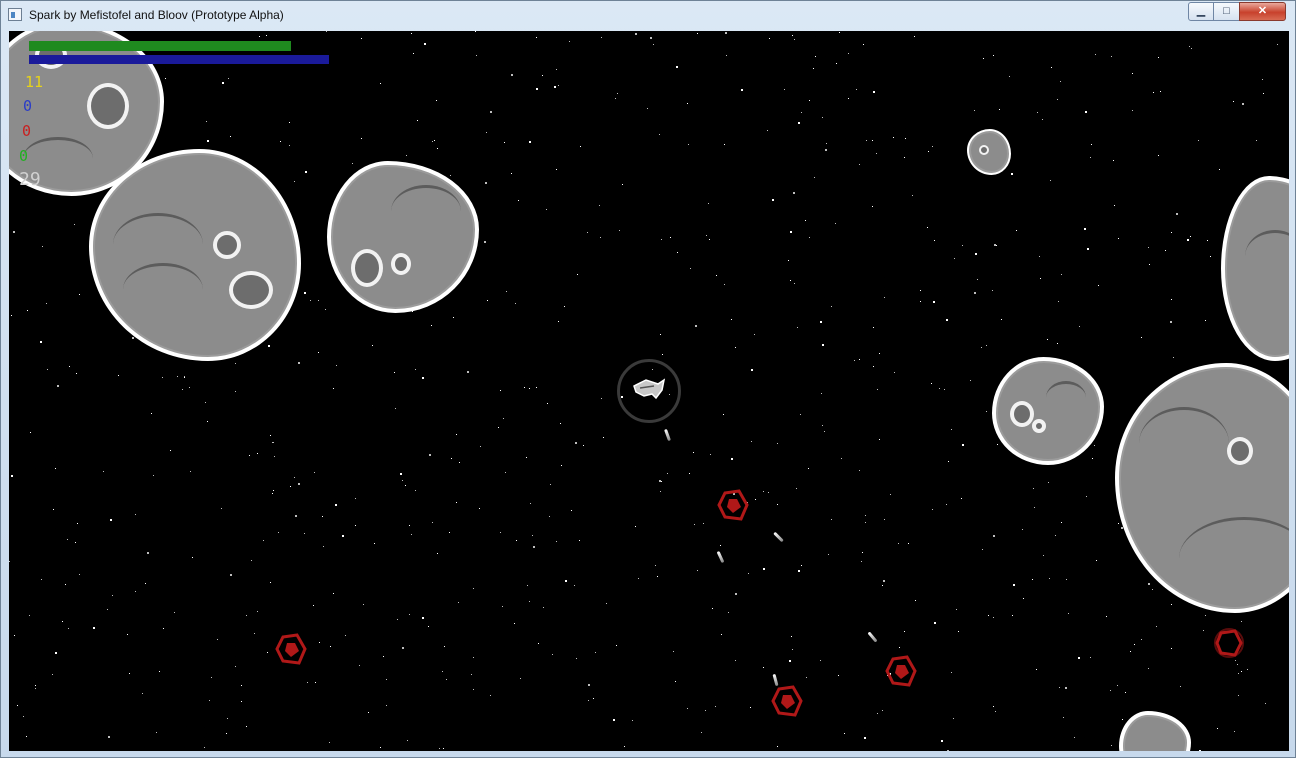 The height and width of the screenshot is (758, 1296). I want to click on close-button: ✕, so click(1262, 11).